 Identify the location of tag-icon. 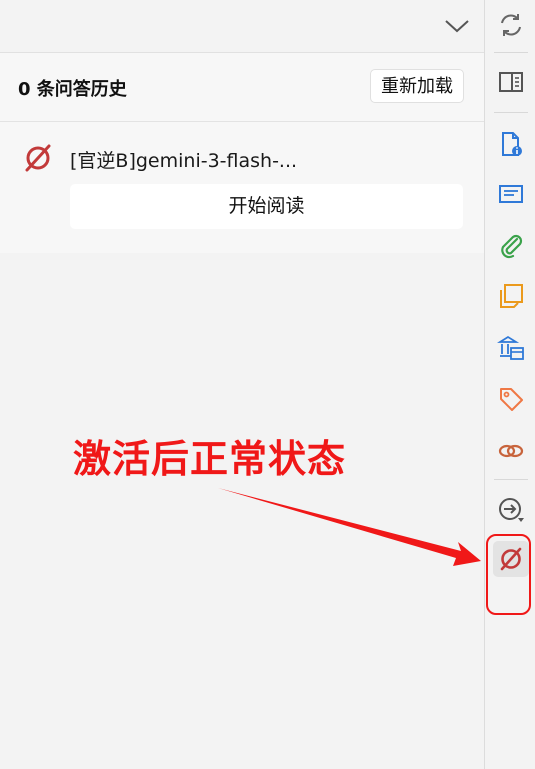
(511, 399).